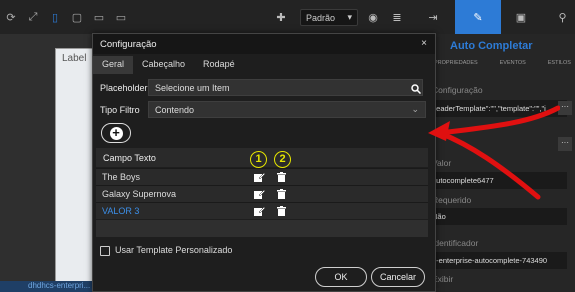  What do you see at coordinates (129, 158) in the screenshot?
I see `column-header: Campo Texto` at bounding box center [129, 158].